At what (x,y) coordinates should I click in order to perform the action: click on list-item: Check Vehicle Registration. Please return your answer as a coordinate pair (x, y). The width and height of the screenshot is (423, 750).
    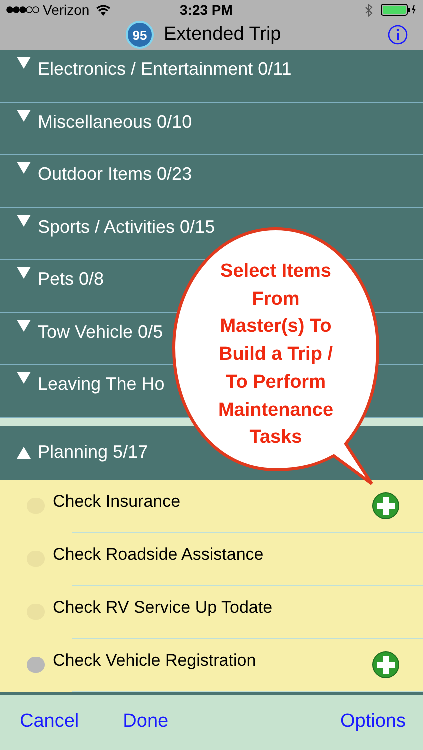
    Looking at the image, I should click on (211, 665).